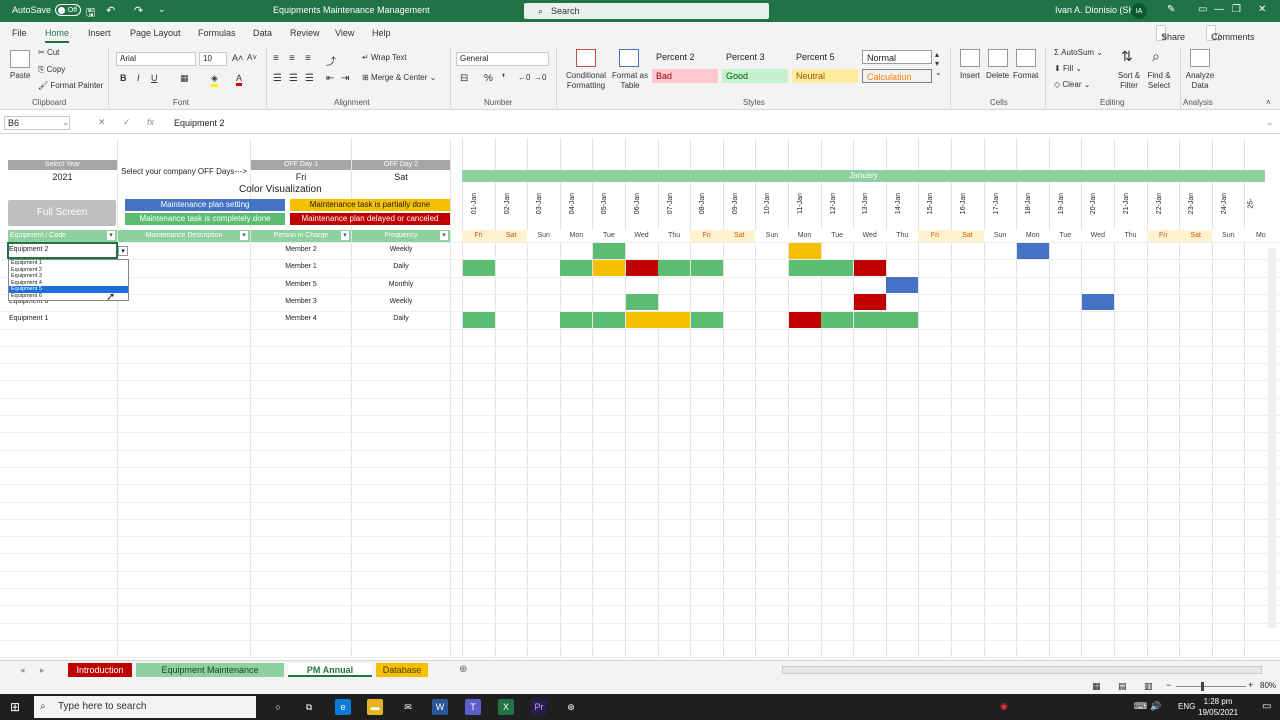 Image resolution: width=1280 pixels, height=720 pixels. I want to click on notification-icon: ▭, so click(1266, 706).